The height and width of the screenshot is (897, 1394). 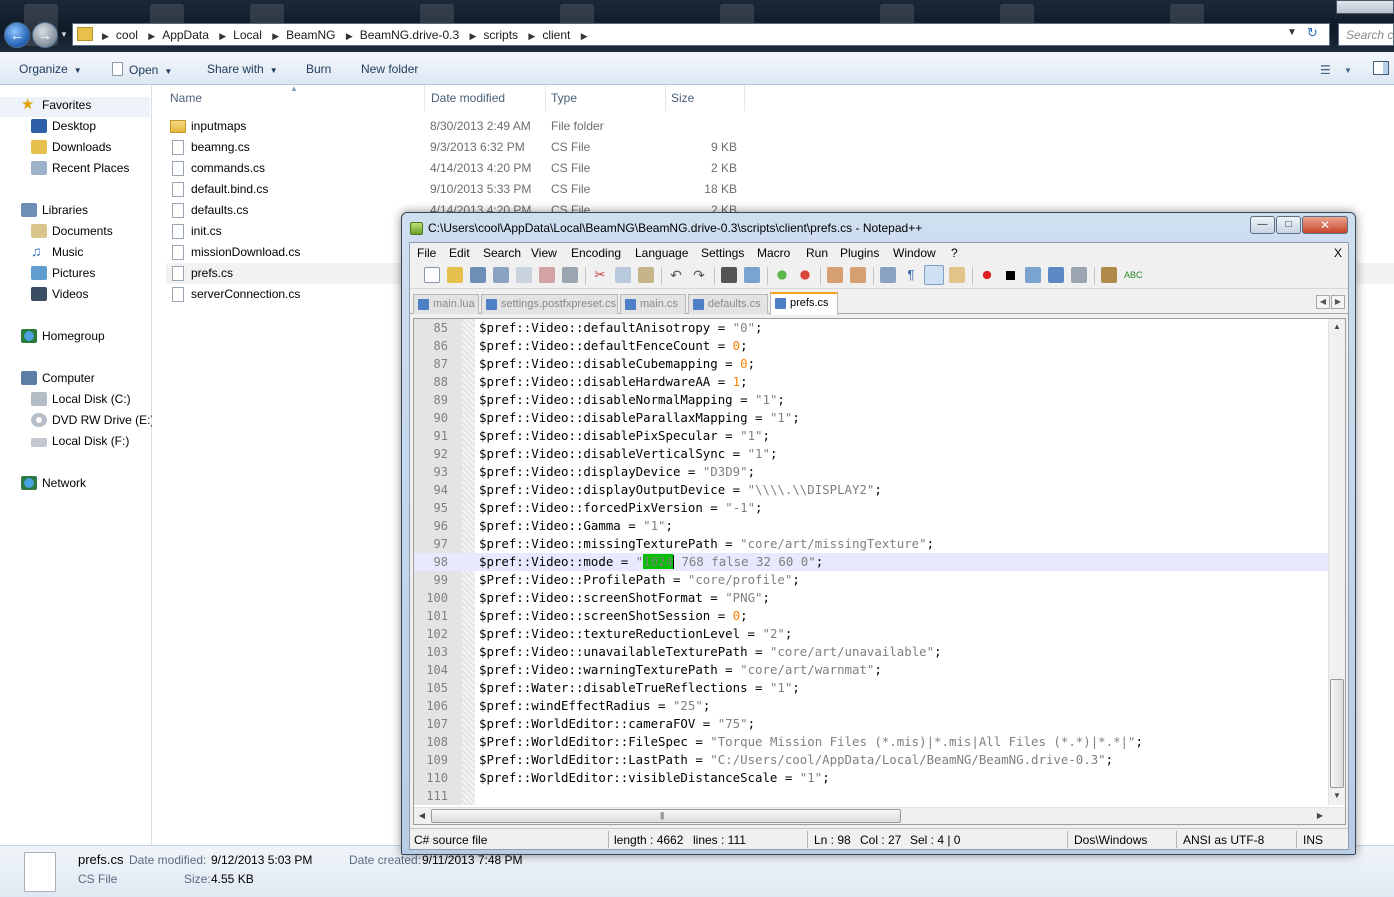 What do you see at coordinates (127, 35) in the screenshot?
I see `breadcrumb-item: cool` at bounding box center [127, 35].